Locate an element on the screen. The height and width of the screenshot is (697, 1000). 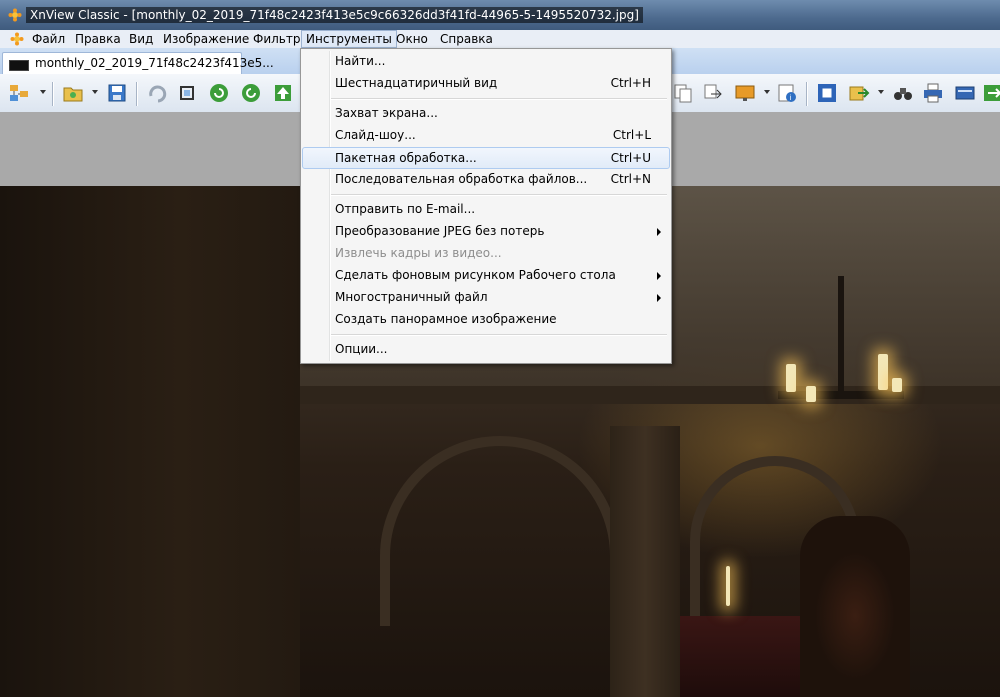
menu-tools: Инструменты is located at coordinates (349, 39).